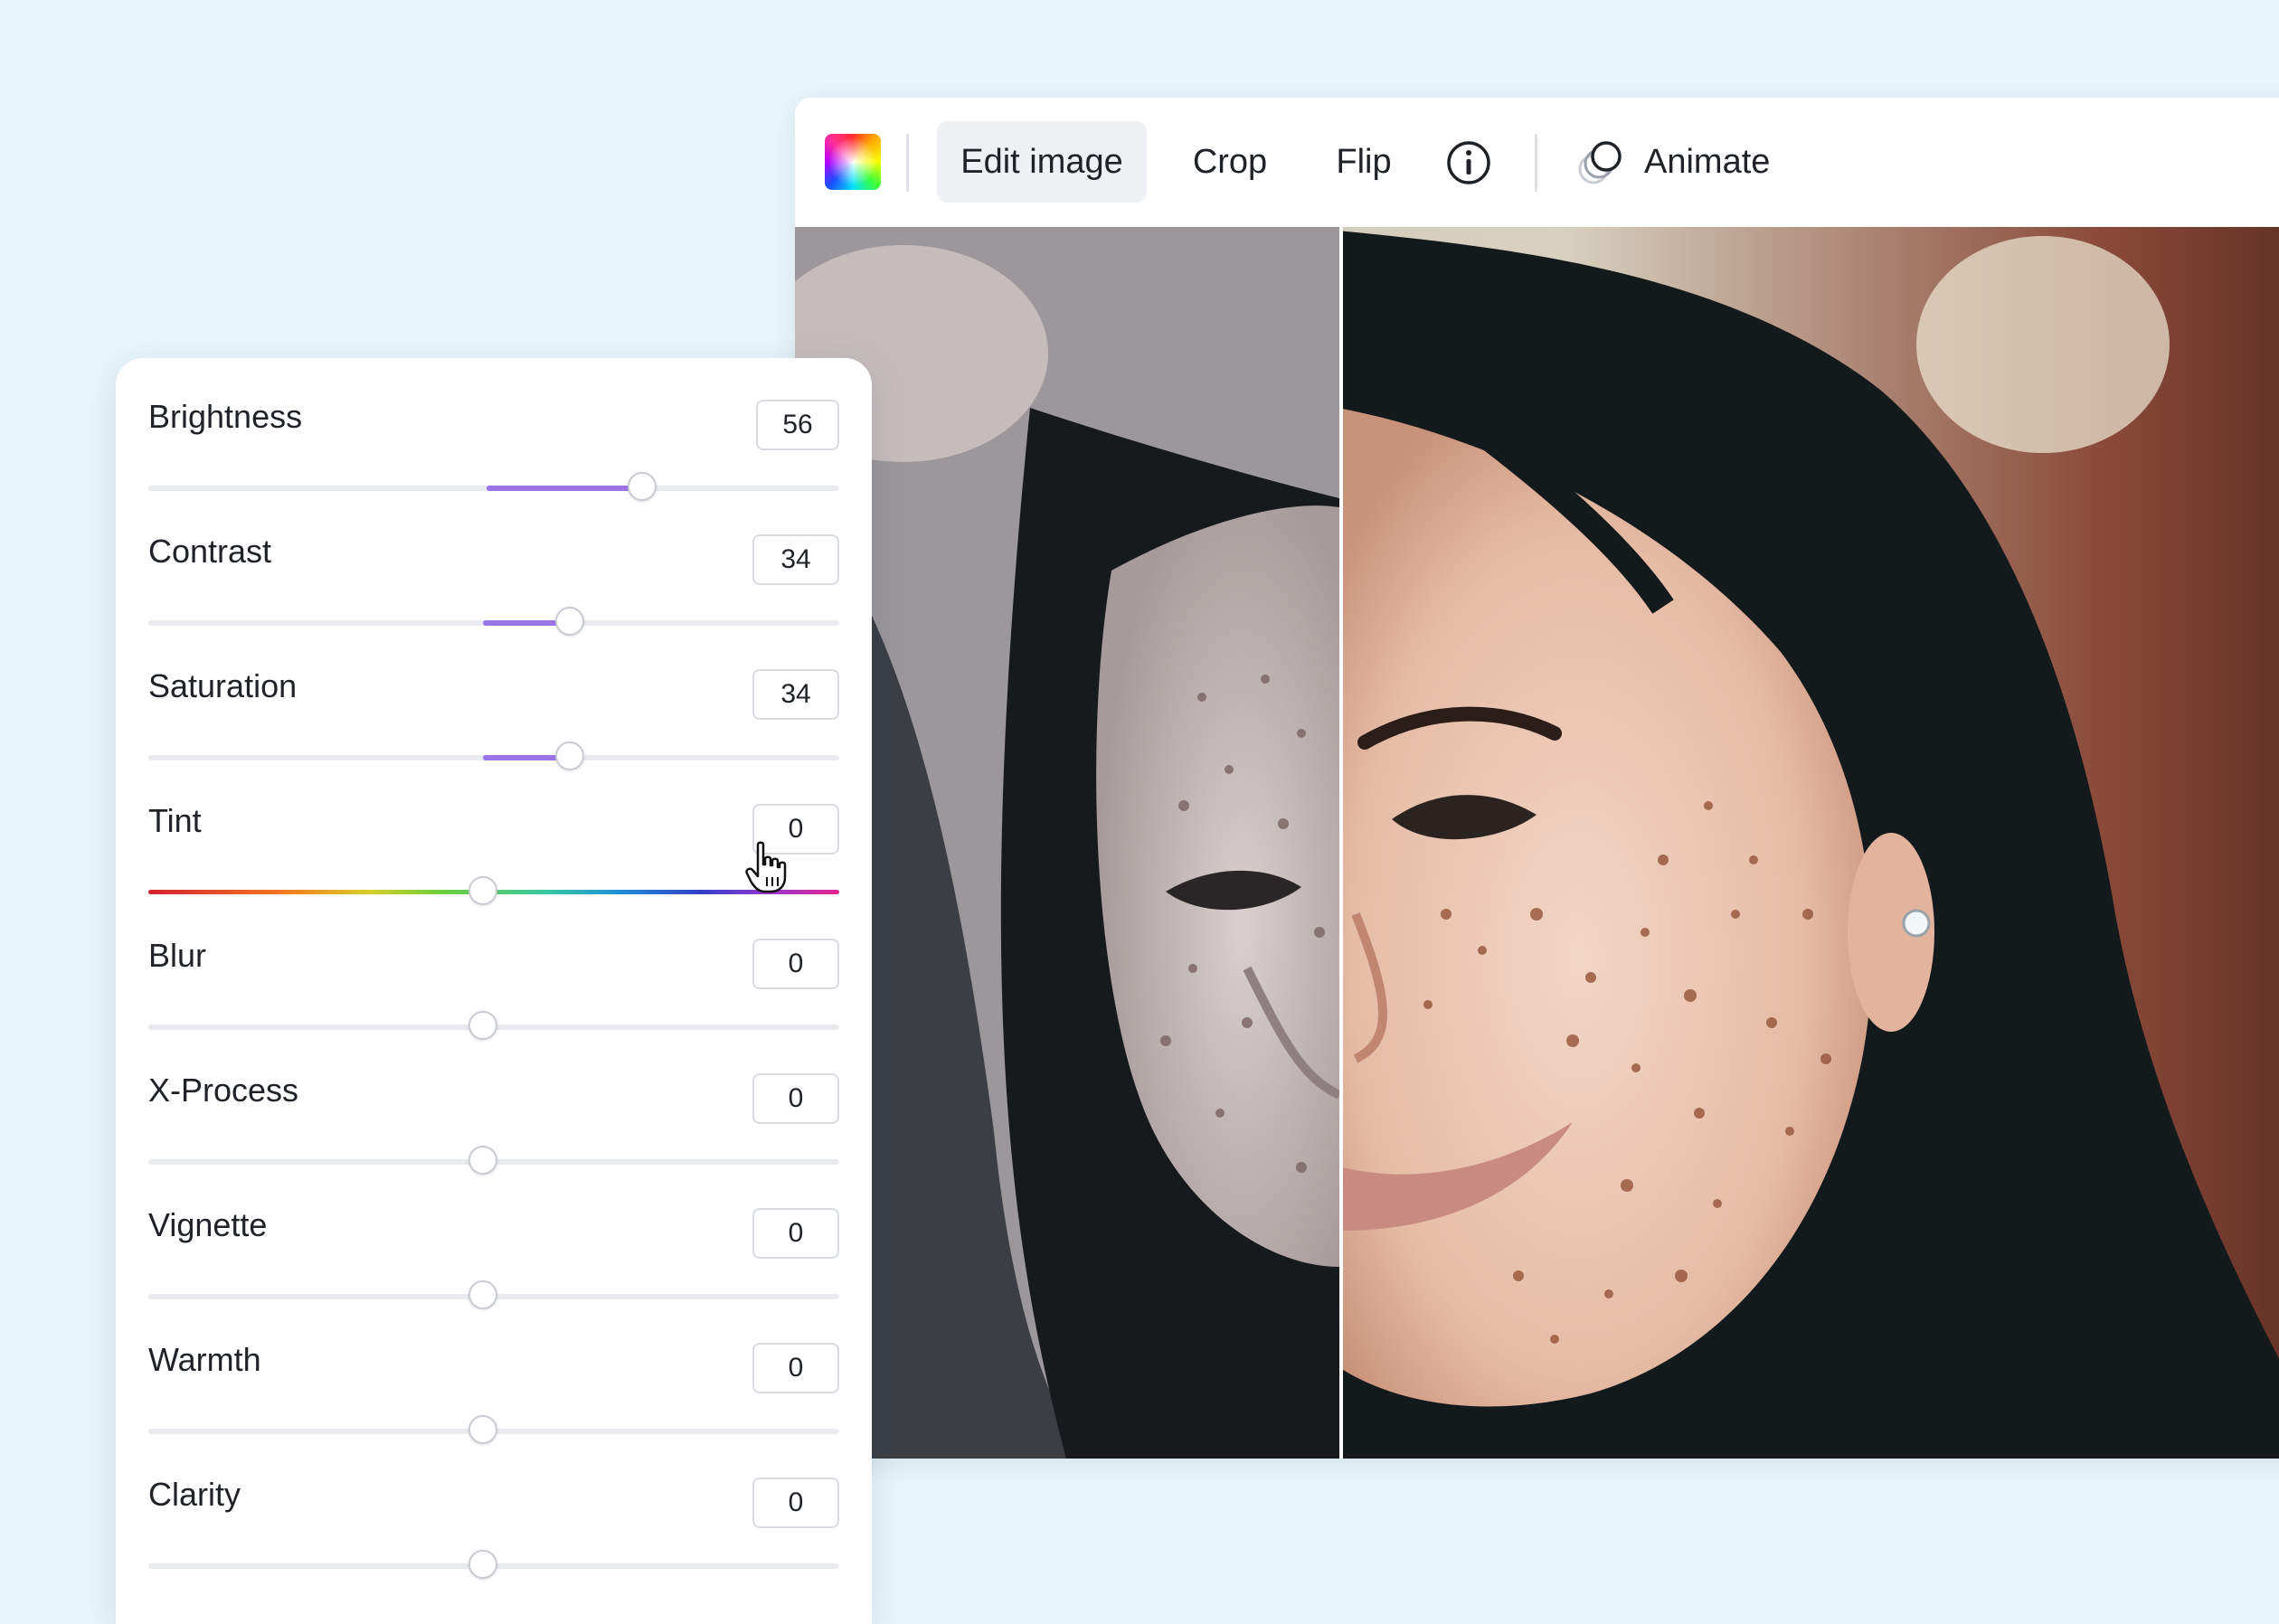 The width and height of the screenshot is (2279, 1624). I want to click on clarity-label: Clarity, so click(194, 1494).